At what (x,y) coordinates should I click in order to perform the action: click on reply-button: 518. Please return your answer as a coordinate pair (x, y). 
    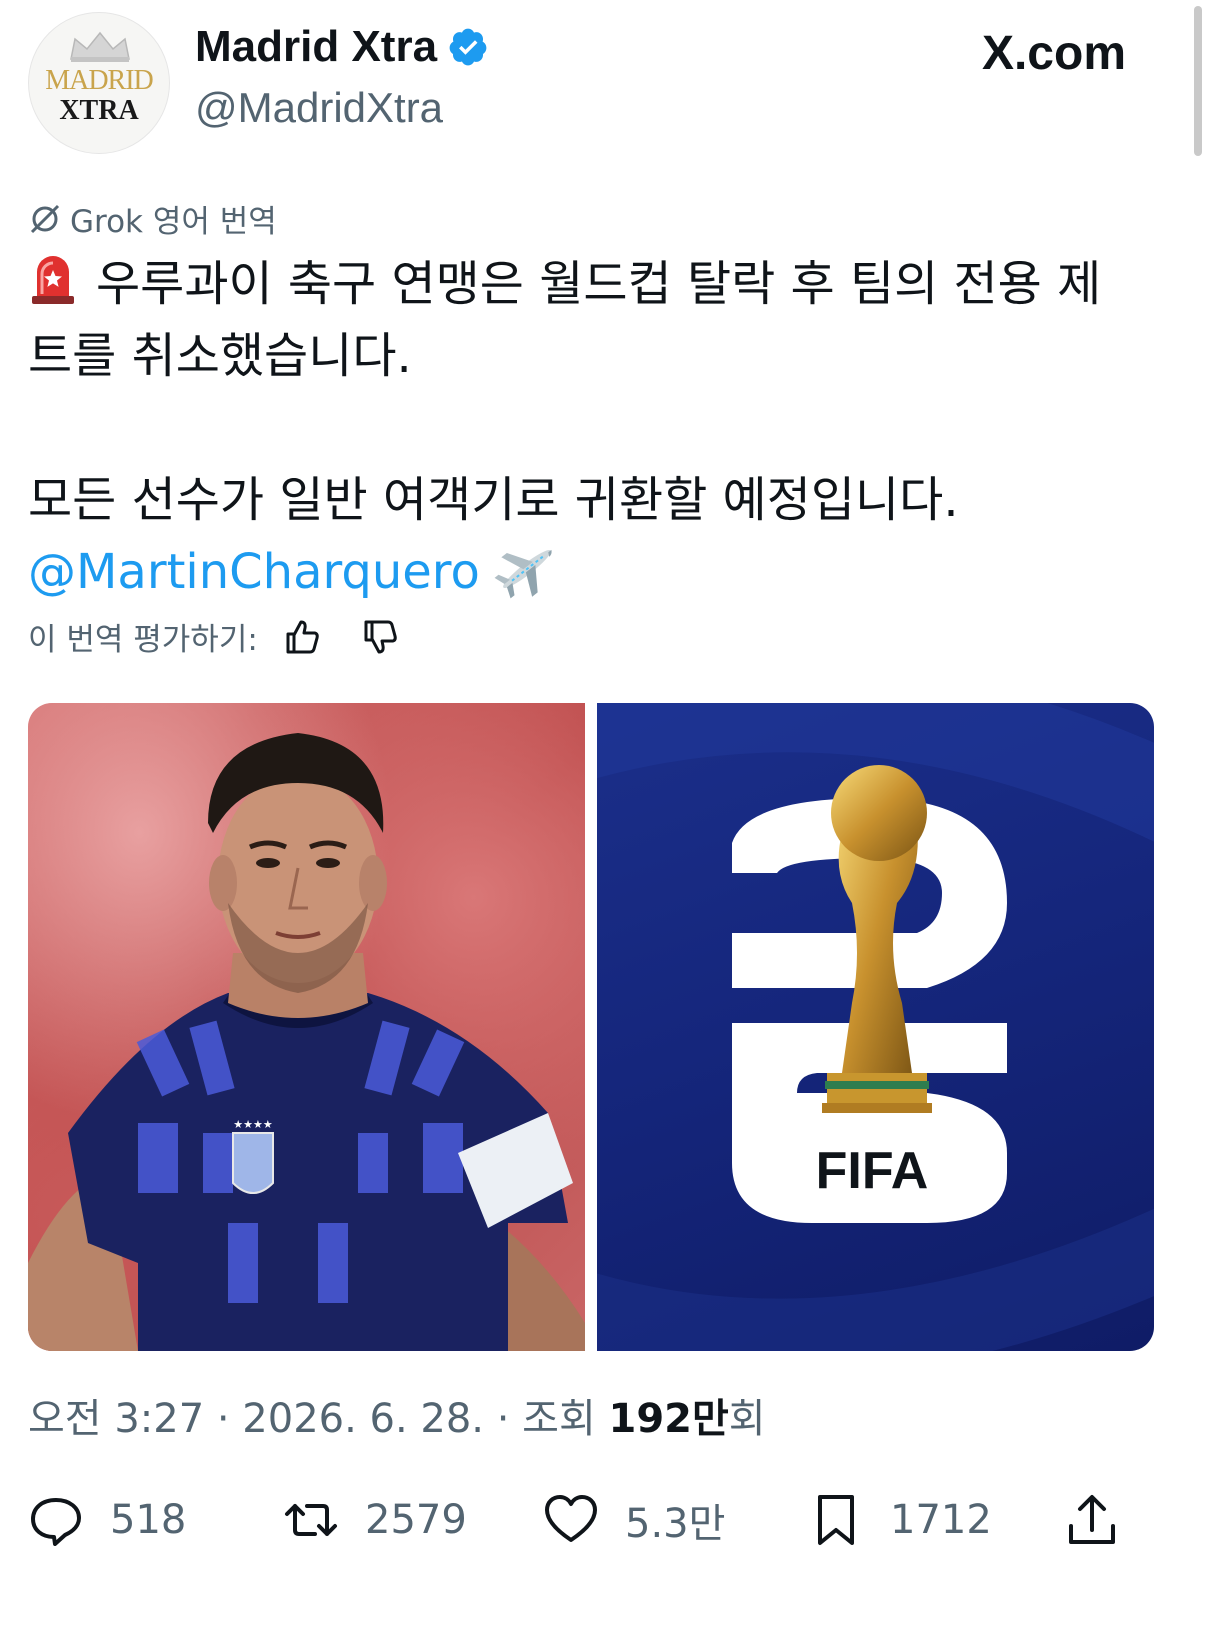
    Looking at the image, I should click on (107, 1520).